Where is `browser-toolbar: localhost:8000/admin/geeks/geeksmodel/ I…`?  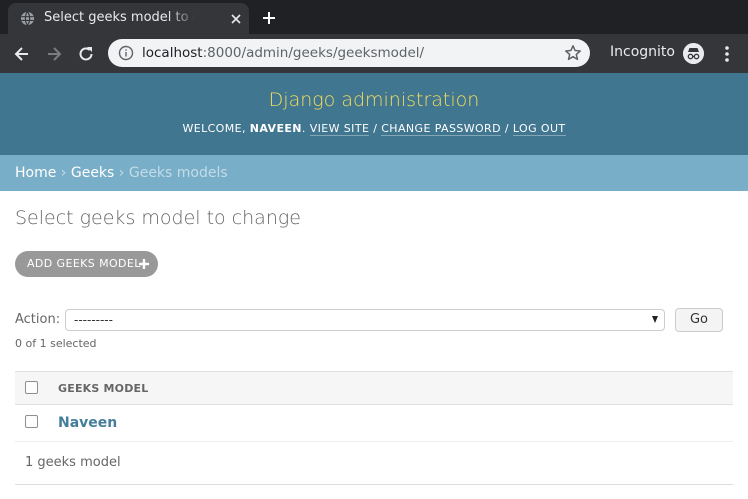
browser-toolbar: localhost:8000/admin/geeks/geeksmodel/ I… is located at coordinates (374, 53).